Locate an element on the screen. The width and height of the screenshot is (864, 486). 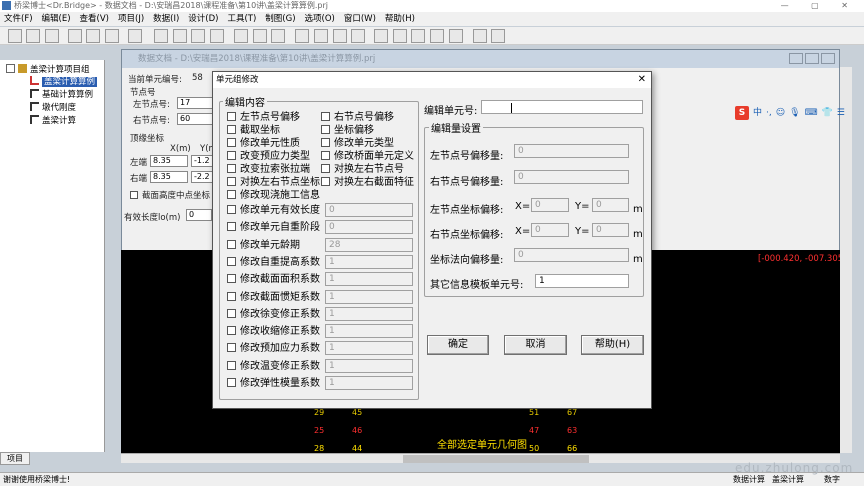
punct-icon: ·, is located at coordinates (769, 113).